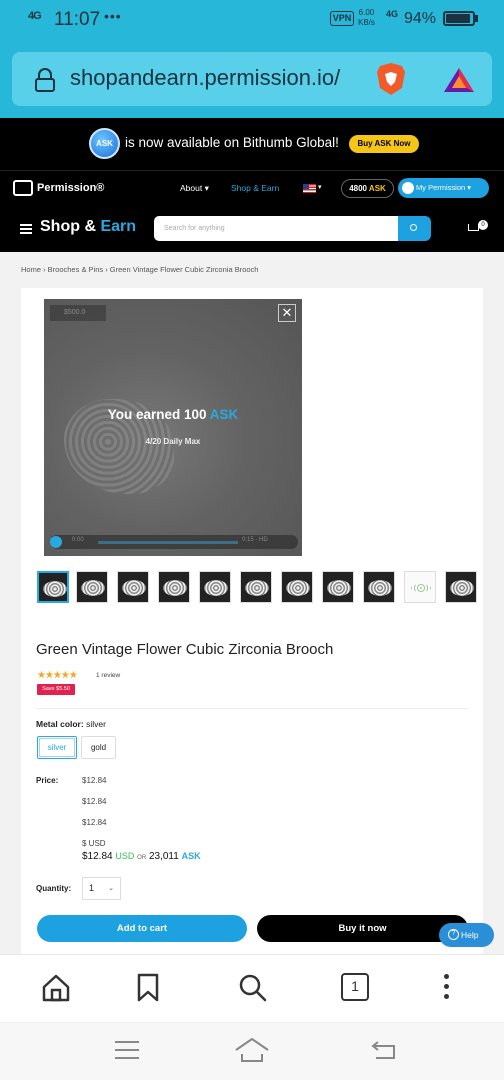 The width and height of the screenshot is (504, 1080). What do you see at coordinates (23, 188) in the screenshot?
I see `permission-logo-icon` at bounding box center [23, 188].